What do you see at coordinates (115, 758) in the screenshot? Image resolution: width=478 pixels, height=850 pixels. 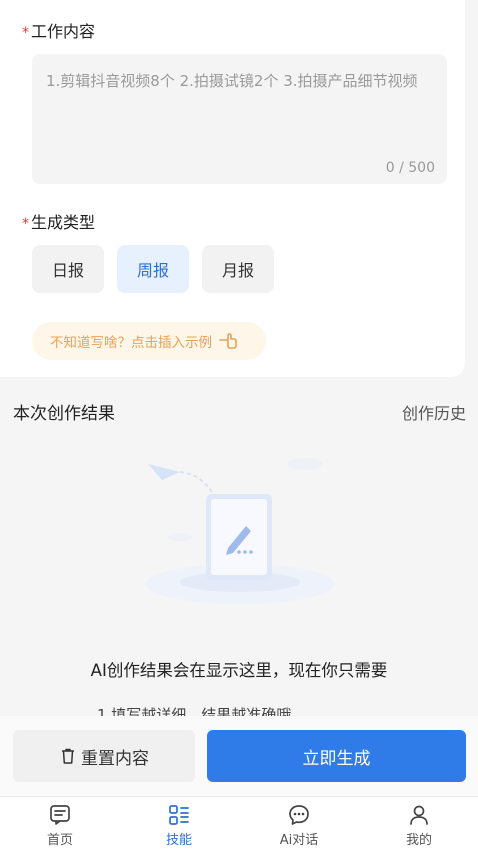 I see `reset-label: 重置内容` at bounding box center [115, 758].